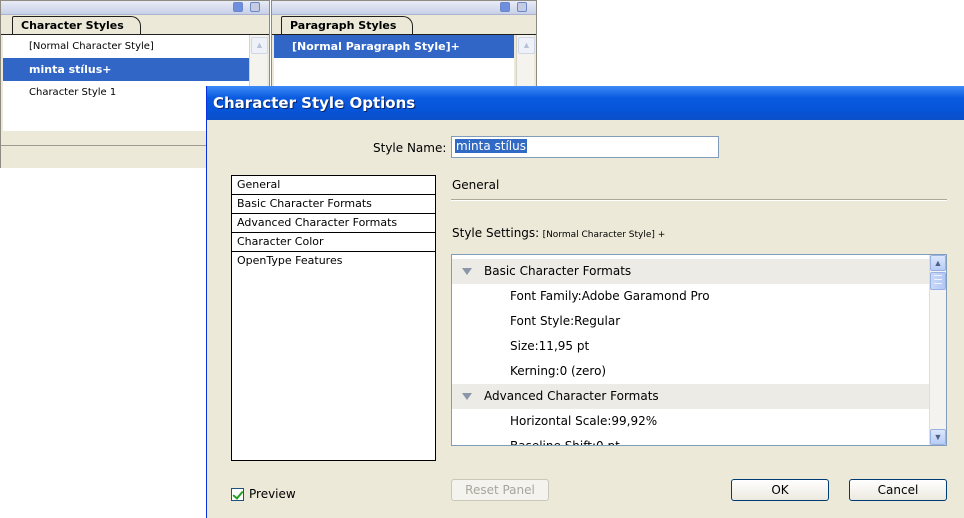 Image resolution: width=964 pixels, height=518 pixels. I want to click on dialog-title: Character Style Options, so click(585, 103).